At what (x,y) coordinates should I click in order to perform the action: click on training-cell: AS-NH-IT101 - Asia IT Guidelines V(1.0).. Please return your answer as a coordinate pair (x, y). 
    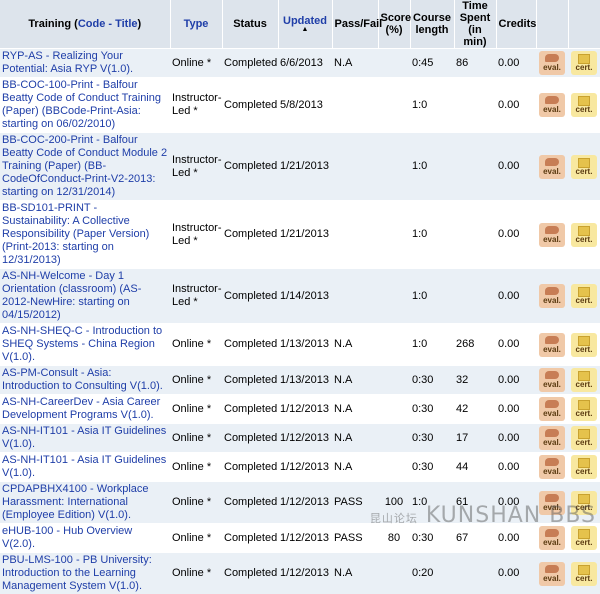
    Looking at the image, I should click on (85, 438).